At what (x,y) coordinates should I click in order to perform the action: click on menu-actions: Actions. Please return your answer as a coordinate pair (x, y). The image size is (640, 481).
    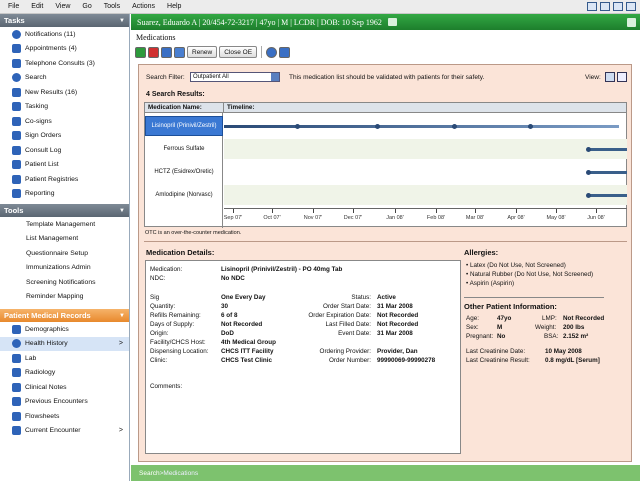
    Looking at the image, I should click on (143, 6).